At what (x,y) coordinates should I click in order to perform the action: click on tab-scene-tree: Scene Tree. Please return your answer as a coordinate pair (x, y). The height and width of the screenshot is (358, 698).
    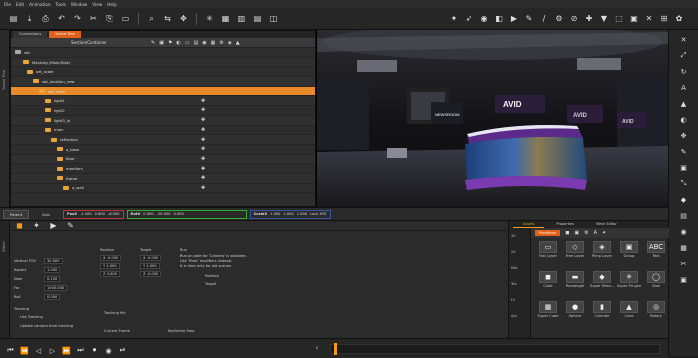
    Looking at the image, I should click on (65, 34).